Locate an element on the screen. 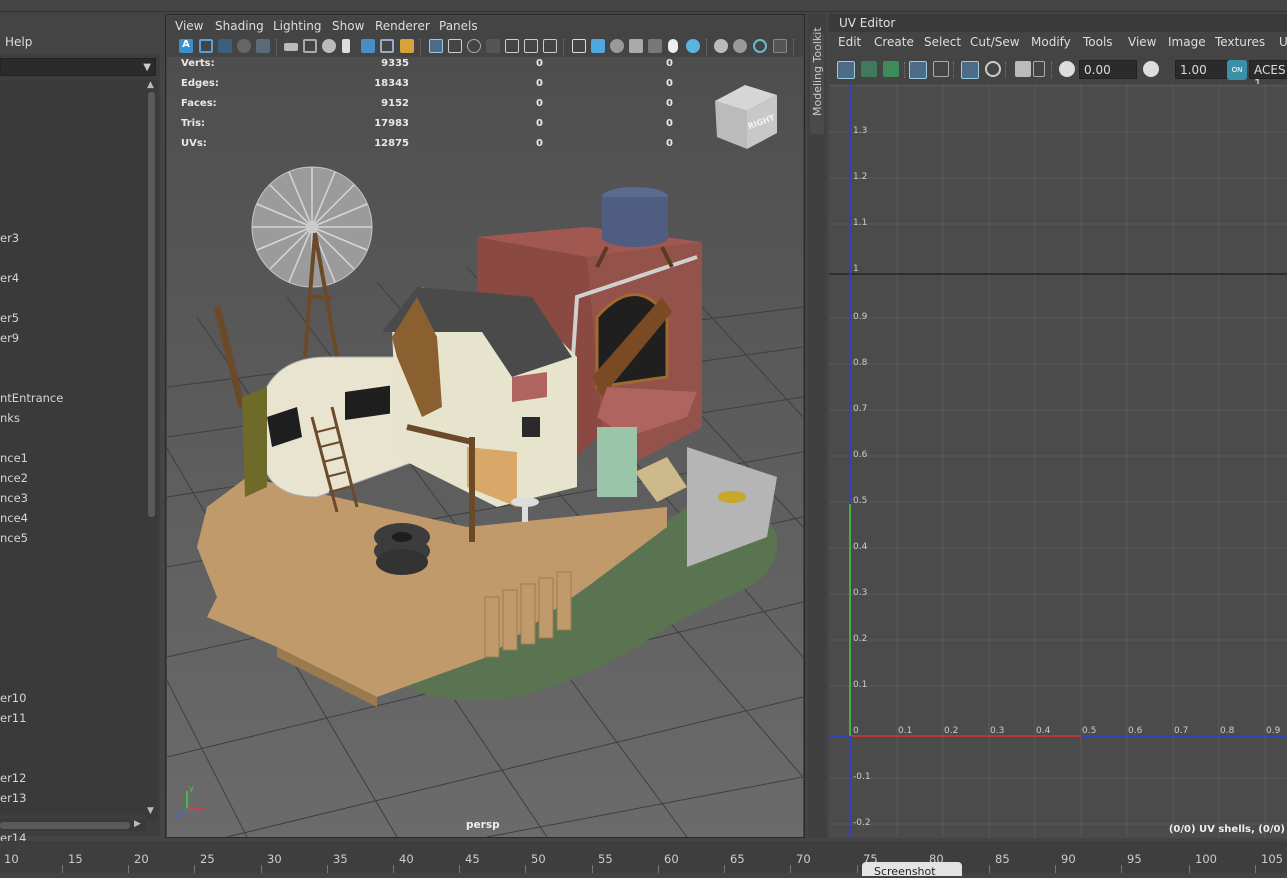 This screenshot has height=878, width=1287. outliner-item: nce2 is located at coordinates (14, 478).